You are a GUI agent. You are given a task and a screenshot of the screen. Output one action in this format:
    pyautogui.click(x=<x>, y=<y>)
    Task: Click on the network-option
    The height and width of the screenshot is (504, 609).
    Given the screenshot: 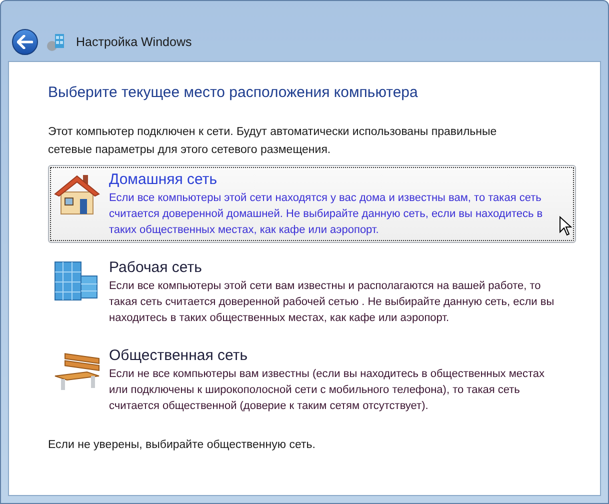 What is the action you would take?
    pyautogui.click(x=312, y=203)
    